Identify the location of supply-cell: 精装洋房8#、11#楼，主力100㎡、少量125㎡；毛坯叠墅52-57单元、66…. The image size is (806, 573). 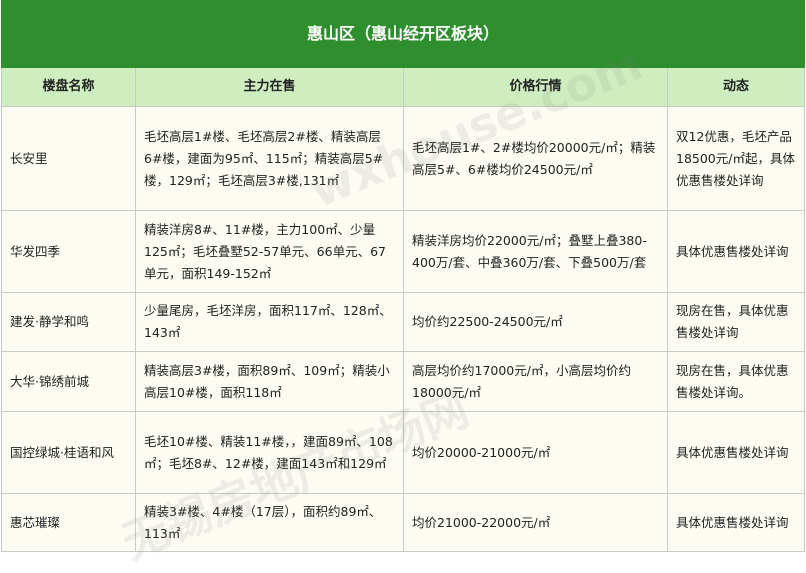
(269, 251).